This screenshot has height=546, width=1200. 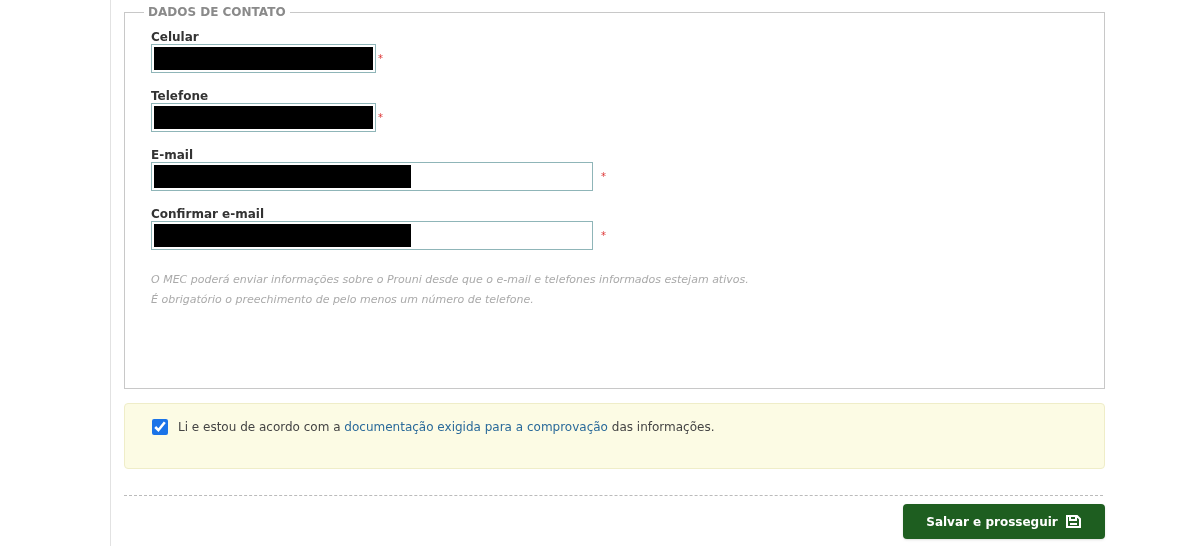 I want to click on field-label: Celular, so click(x=175, y=37).